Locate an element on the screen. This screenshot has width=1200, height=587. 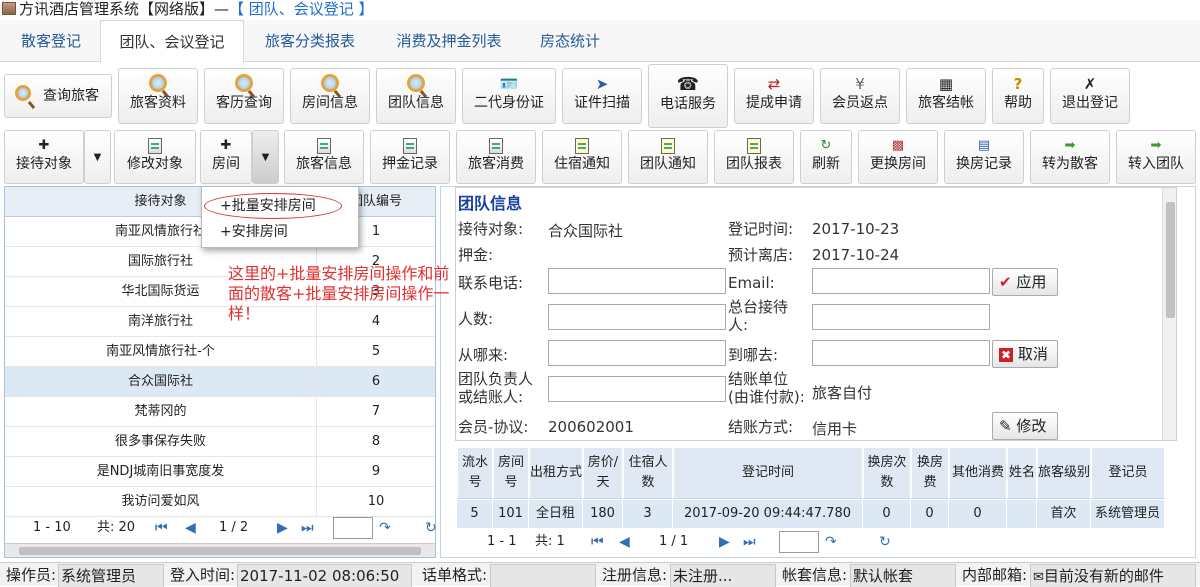
commission-request-button: ⇄ 提成申请 is located at coordinates (774, 96).